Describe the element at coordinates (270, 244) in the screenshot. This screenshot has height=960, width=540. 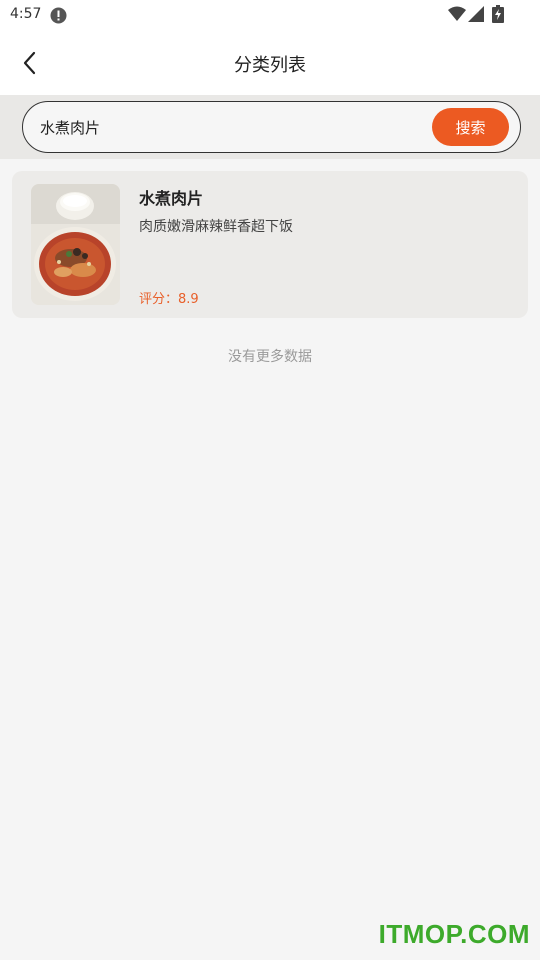
I see `result-card: 水煮肉片 肉质嫩滑麻辣鲜香超下饭 评分：8.9` at that location.